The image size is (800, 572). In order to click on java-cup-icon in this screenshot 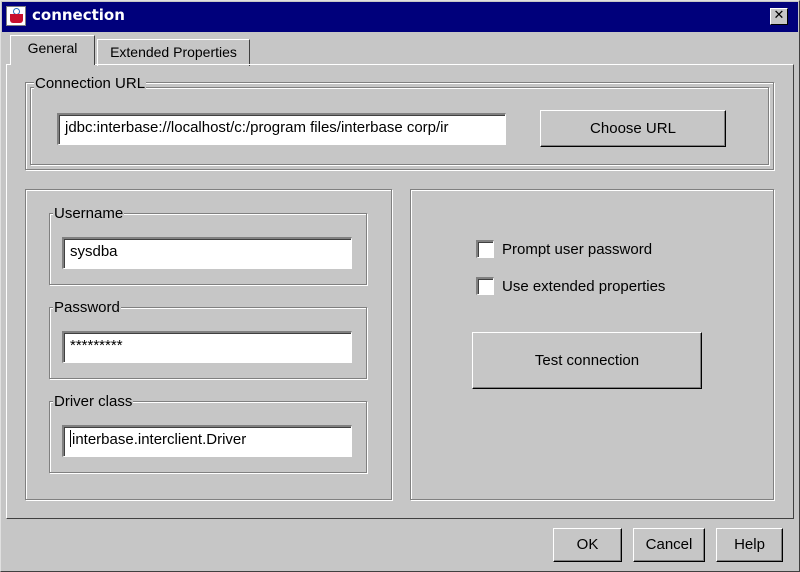, I will do `click(16, 16)`.